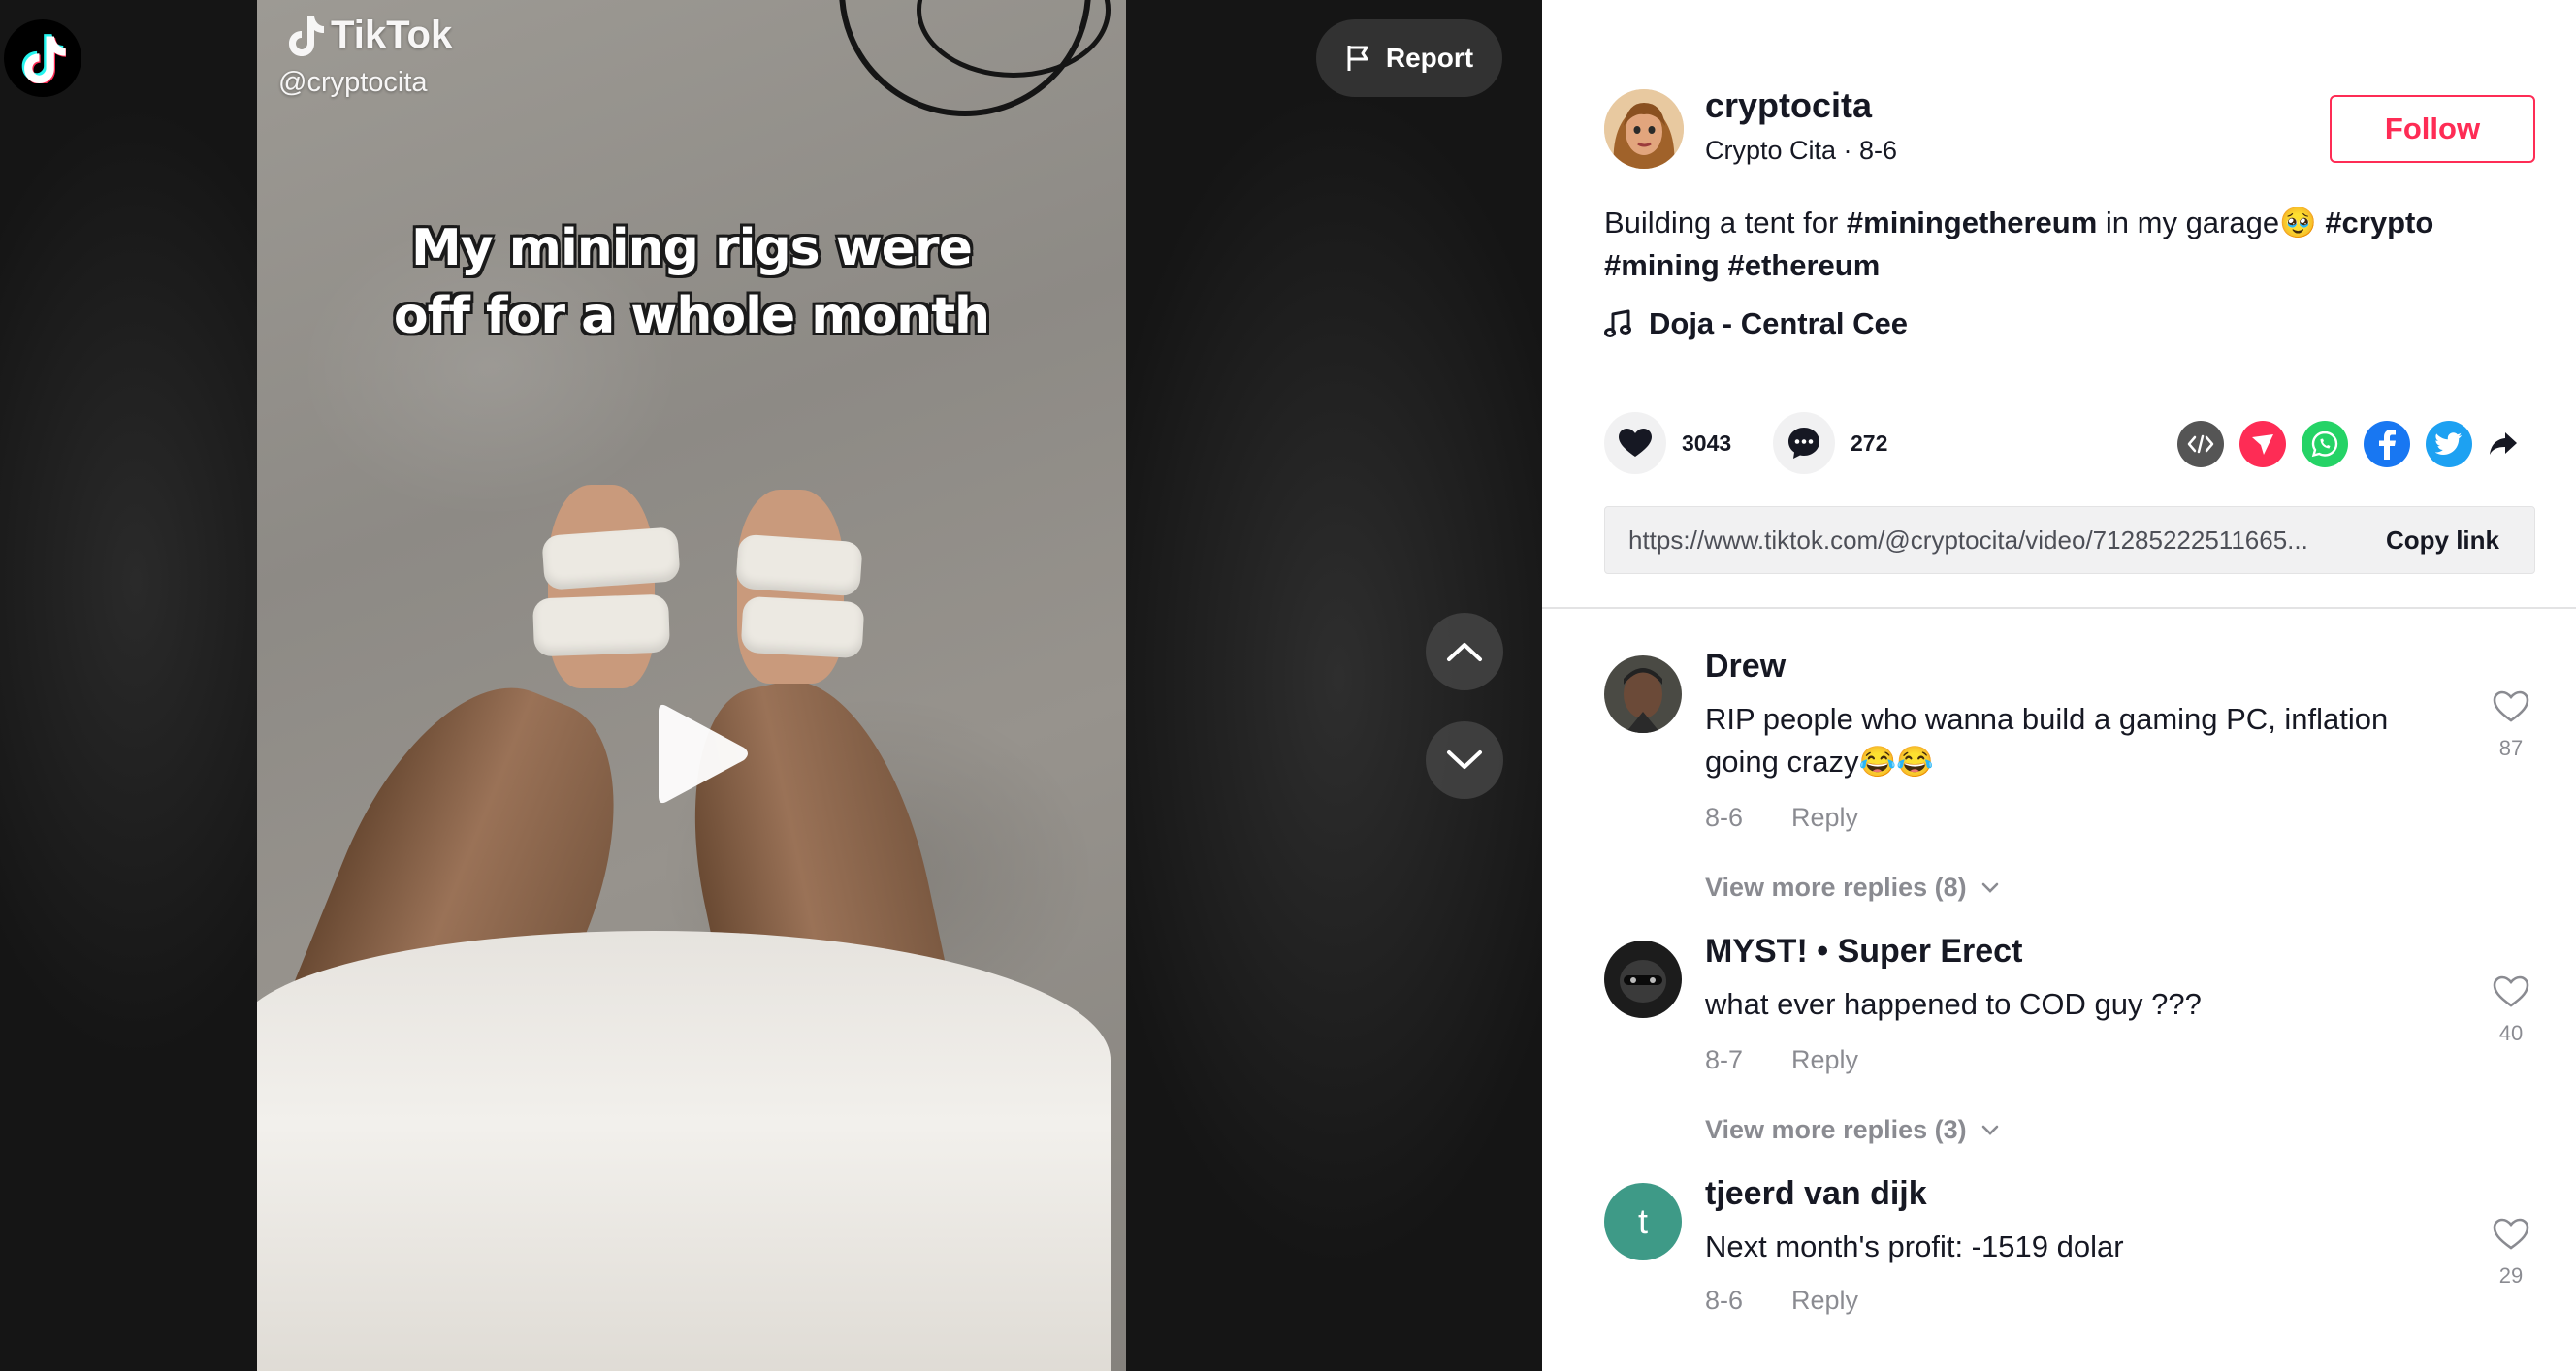 The height and width of the screenshot is (1371, 2576). What do you see at coordinates (1816, 1194) in the screenshot?
I see `commenter-name: tjeerd van dijk` at bounding box center [1816, 1194].